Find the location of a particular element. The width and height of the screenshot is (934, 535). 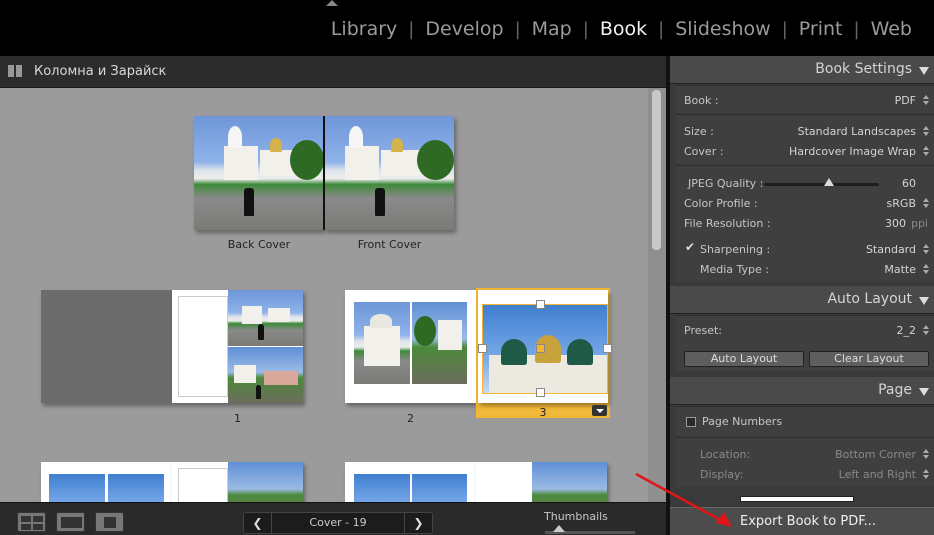

selected-page-3: 3 is located at coordinates (544, 353).